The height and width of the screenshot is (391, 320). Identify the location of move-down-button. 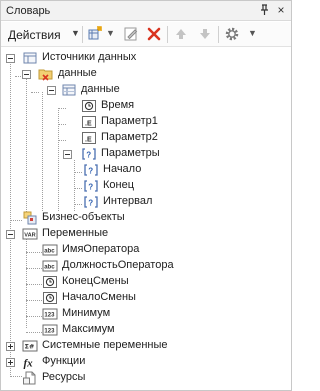
(205, 34).